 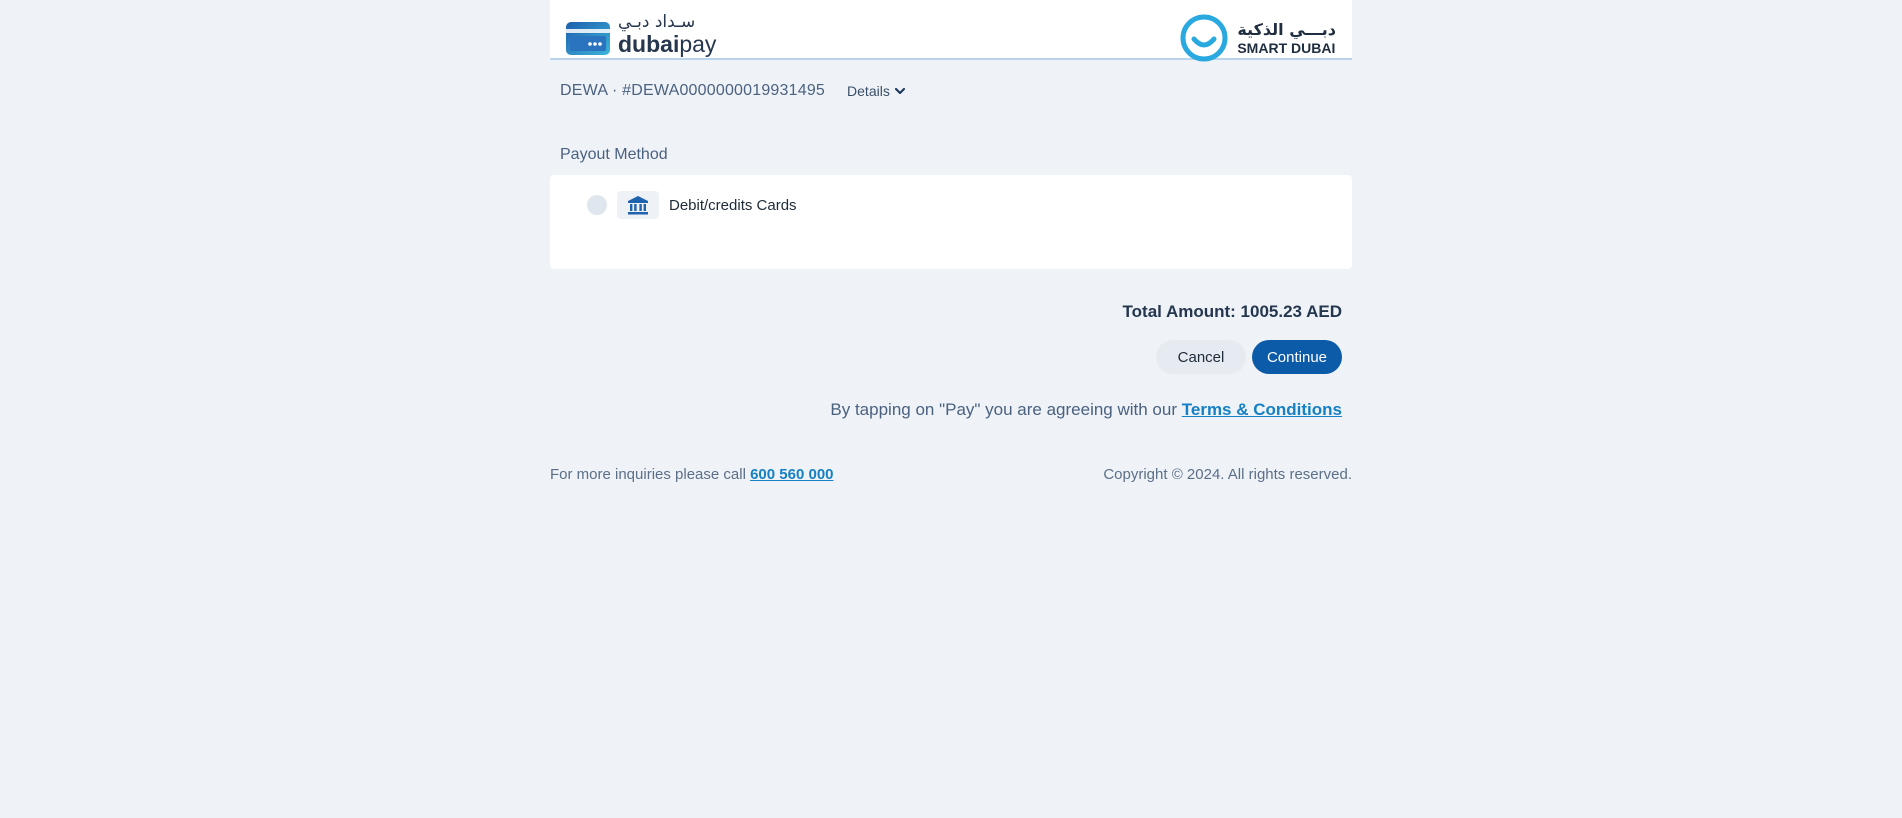 I want to click on card-icon, so click(x=588, y=38).